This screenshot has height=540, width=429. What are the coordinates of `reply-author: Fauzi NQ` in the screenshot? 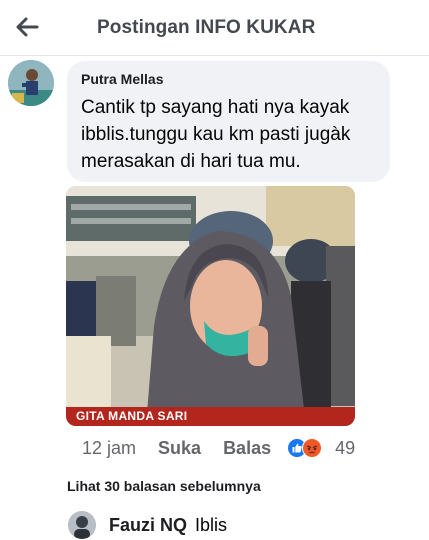 It's located at (148, 525).